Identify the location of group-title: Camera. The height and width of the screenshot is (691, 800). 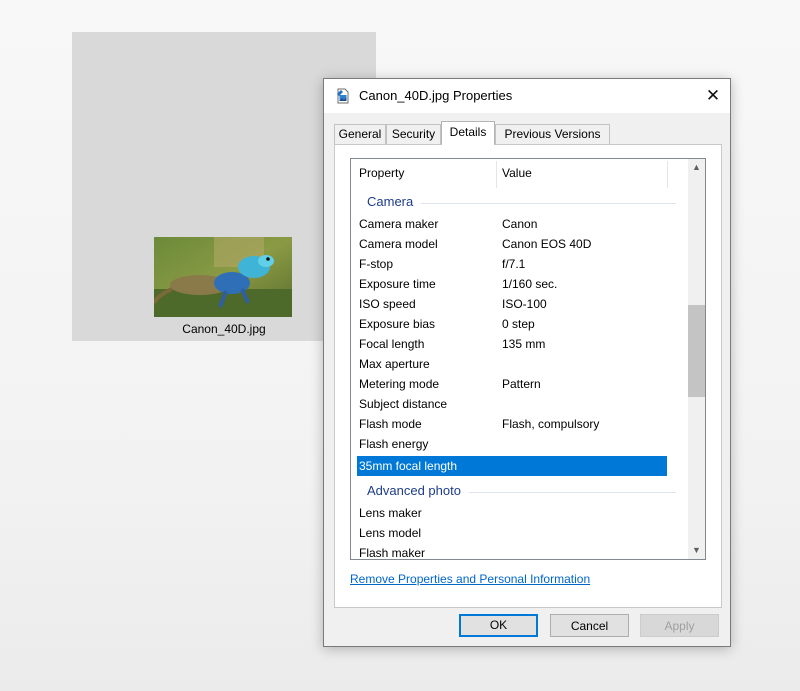
(393, 201).